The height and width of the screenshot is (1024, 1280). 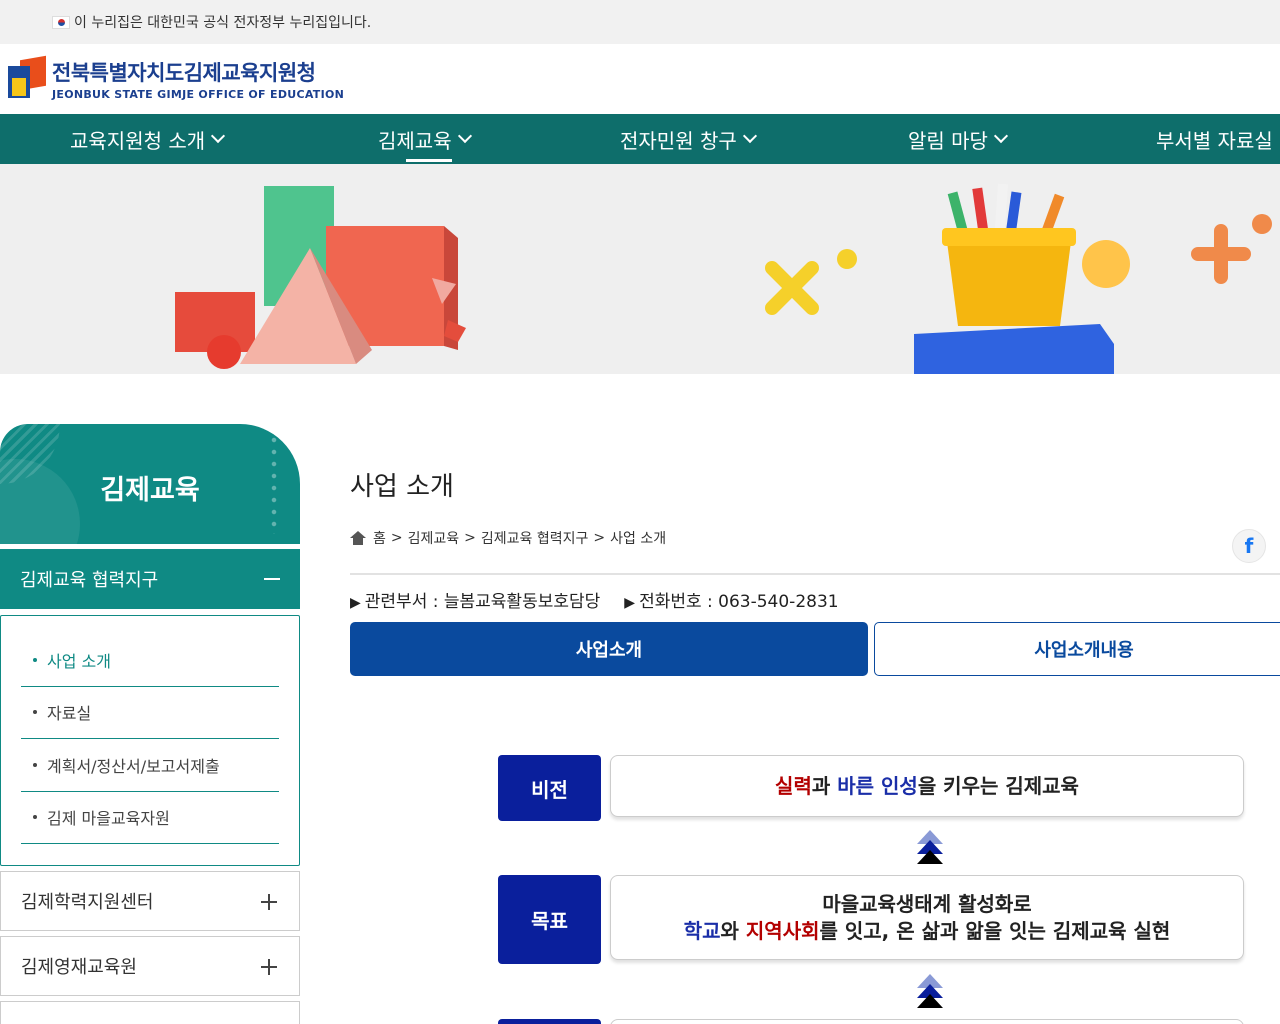 I want to click on main-nav: 교육지원청 소개 김제교육 전자민원 창구 알림 마당 부서별 자료실, so click(x=640, y=139).